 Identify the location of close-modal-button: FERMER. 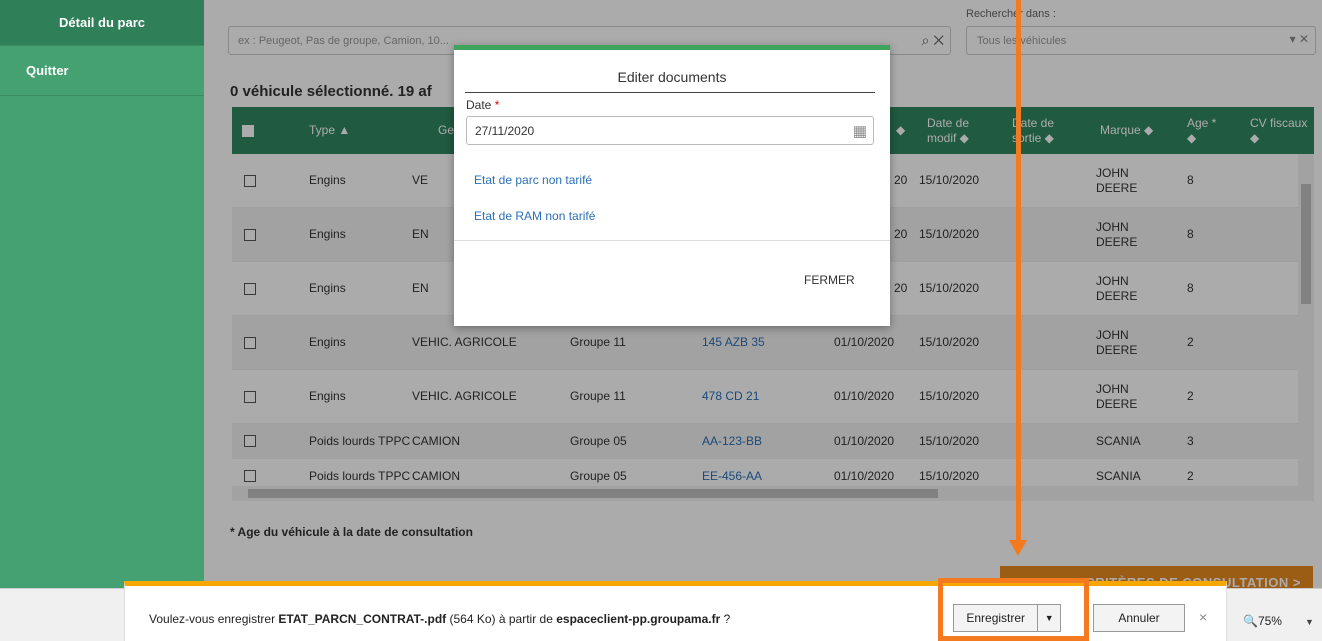
(829, 280).